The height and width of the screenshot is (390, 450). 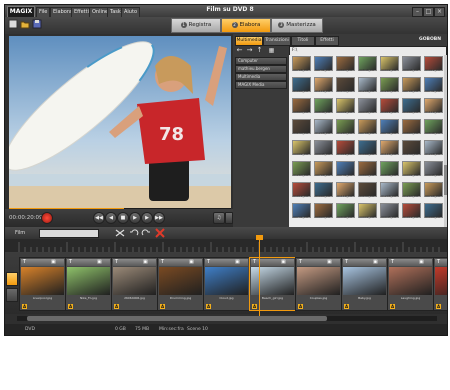 What do you see at coordinates (146, 233) in the screenshot?
I see `redo-icon` at bounding box center [146, 233].